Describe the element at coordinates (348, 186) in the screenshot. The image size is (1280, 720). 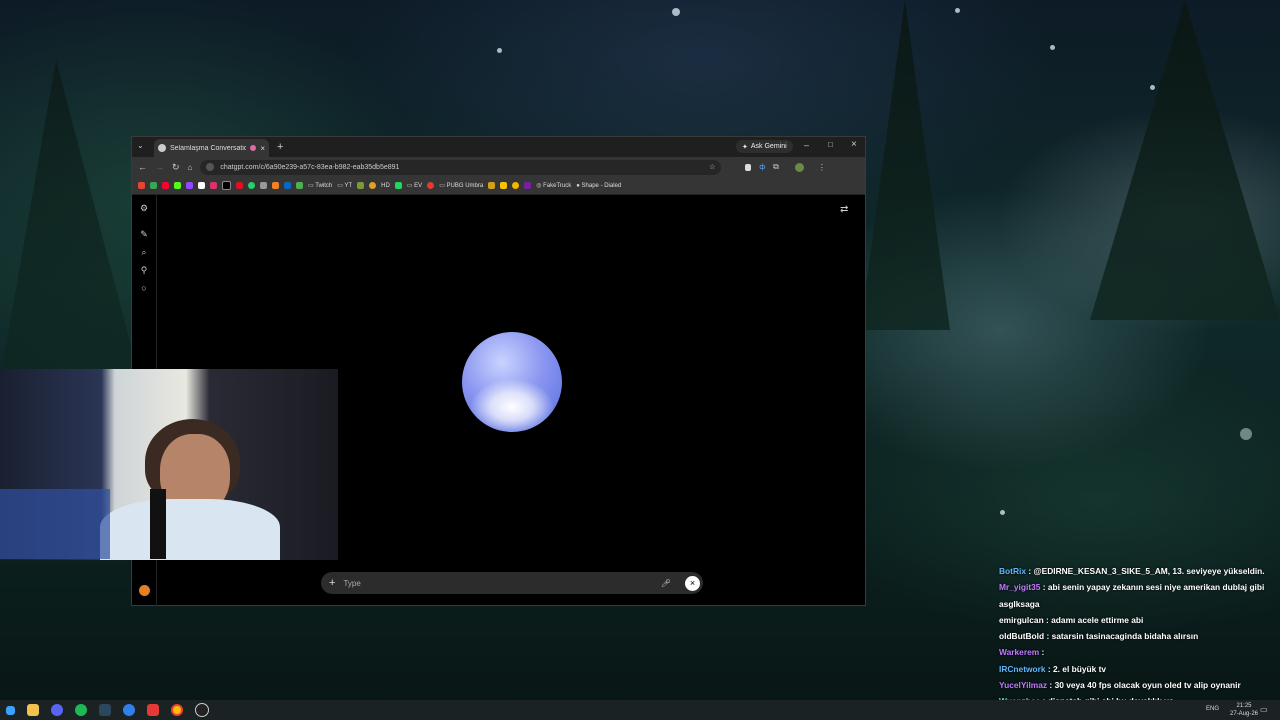
I see `bookmark-label: YT` at that location.